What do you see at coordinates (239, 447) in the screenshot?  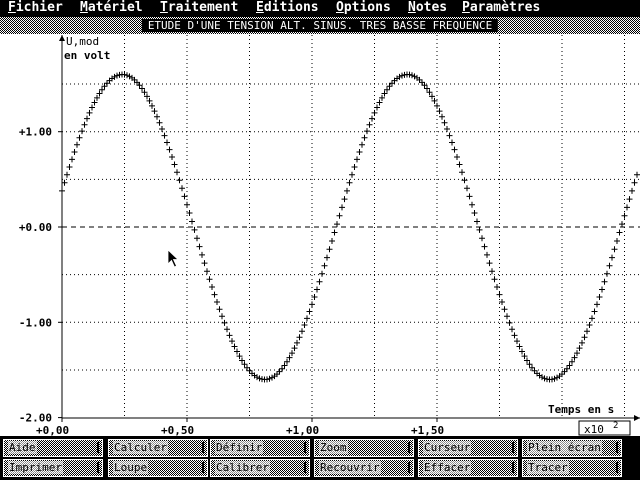 I see `toolbar-button-label: Définir` at bounding box center [239, 447].